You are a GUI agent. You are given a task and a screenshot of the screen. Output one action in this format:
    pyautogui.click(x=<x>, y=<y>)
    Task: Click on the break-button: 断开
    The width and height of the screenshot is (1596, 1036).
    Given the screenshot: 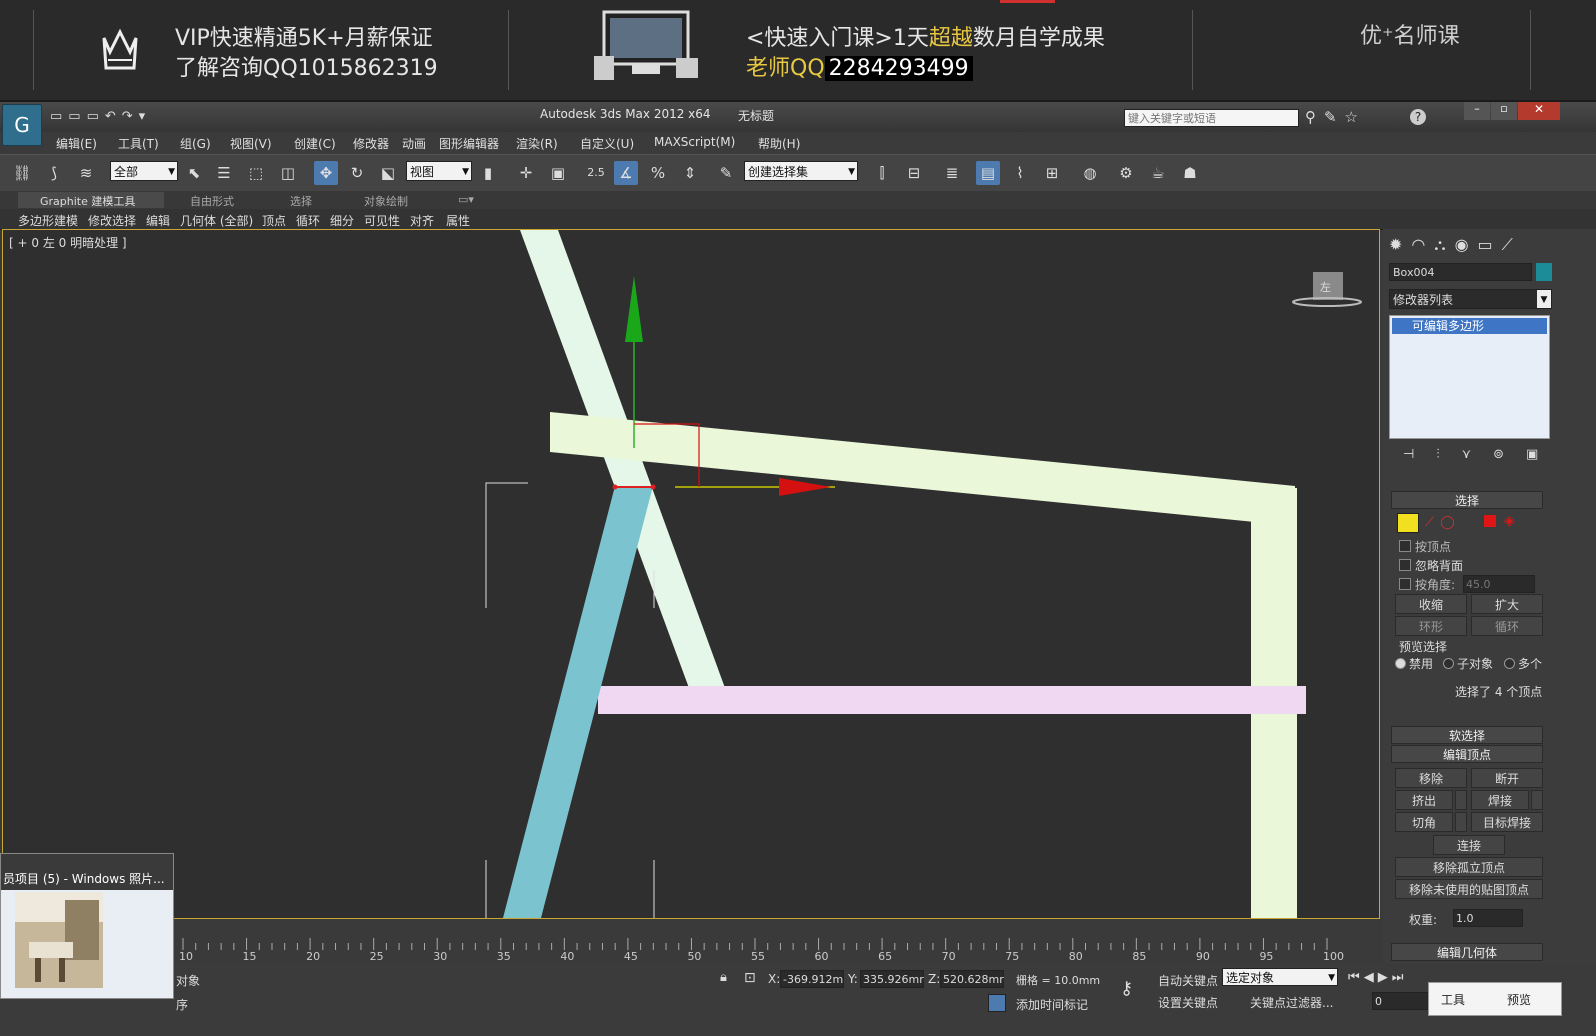 What is the action you would take?
    pyautogui.click(x=1507, y=778)
    